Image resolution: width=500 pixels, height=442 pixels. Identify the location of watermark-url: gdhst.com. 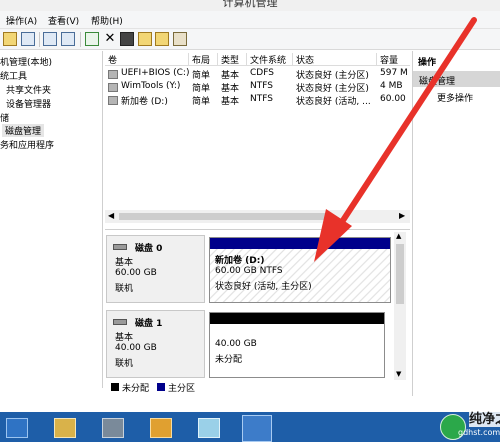
(479, 432).